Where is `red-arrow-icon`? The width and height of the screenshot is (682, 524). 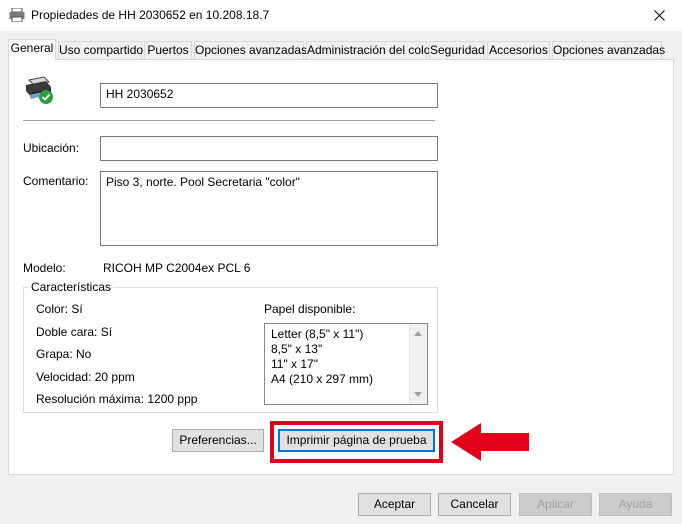
red-arrow-icon is located at coordinates (490, 442).